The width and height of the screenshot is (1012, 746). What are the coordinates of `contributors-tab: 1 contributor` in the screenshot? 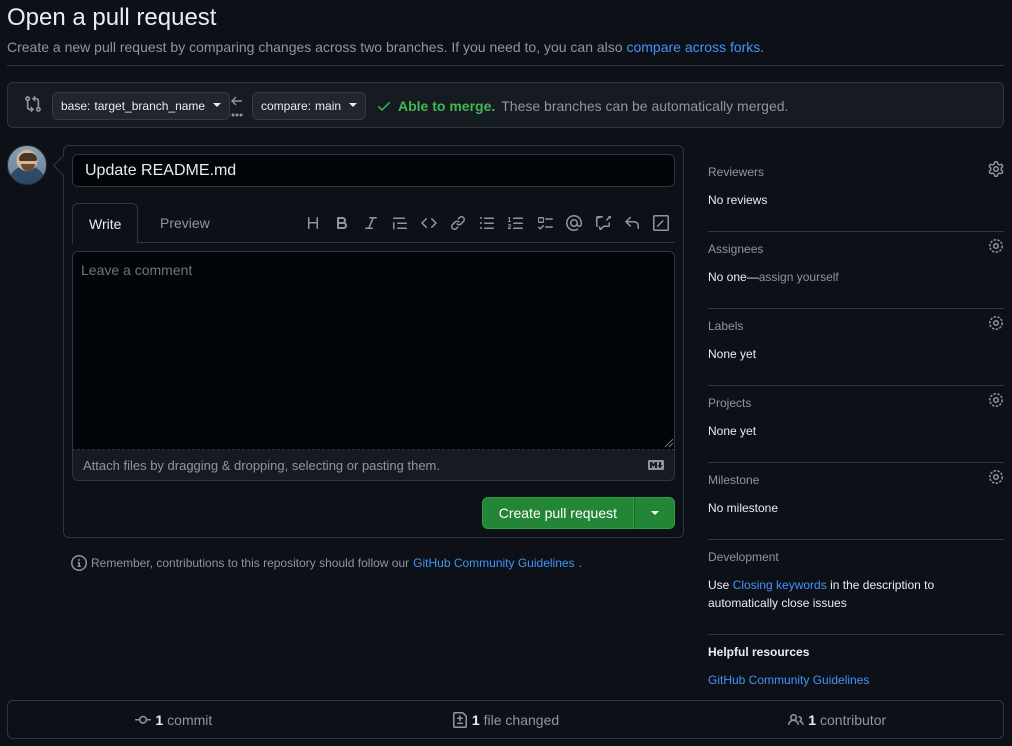 It's located at (837, 719).